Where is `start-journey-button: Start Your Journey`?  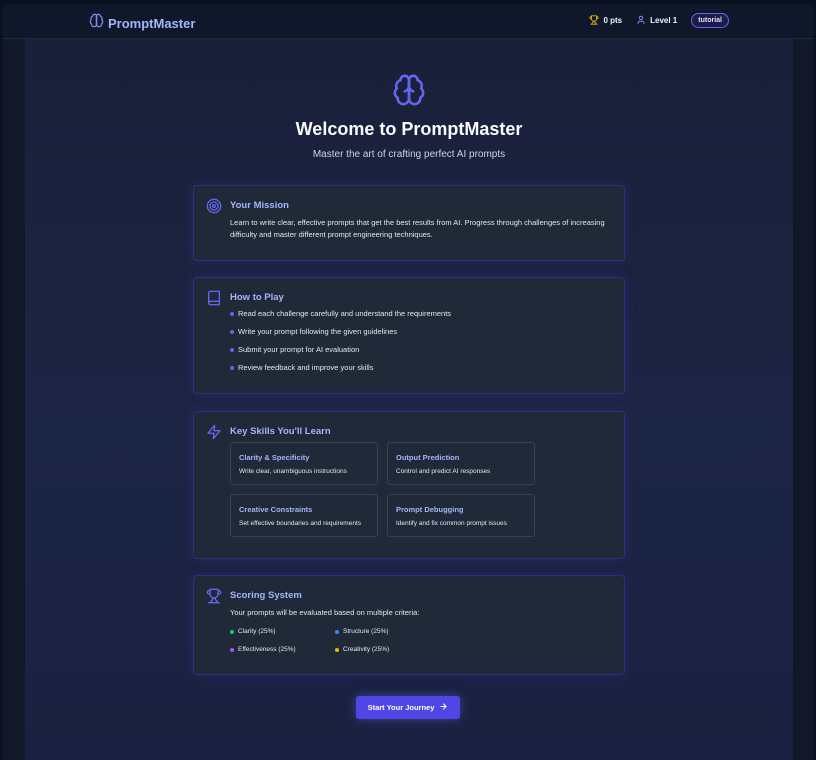
start-journey-button: Start Your Journey is located at coordinates (408, 707).